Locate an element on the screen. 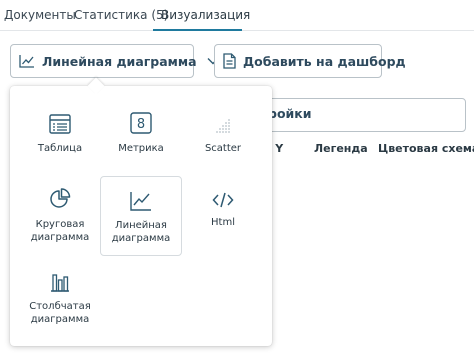 The image size is (474, 356). tab-bar: Документы Статистика (5) Визуализация is located at coordinates (237, 15).